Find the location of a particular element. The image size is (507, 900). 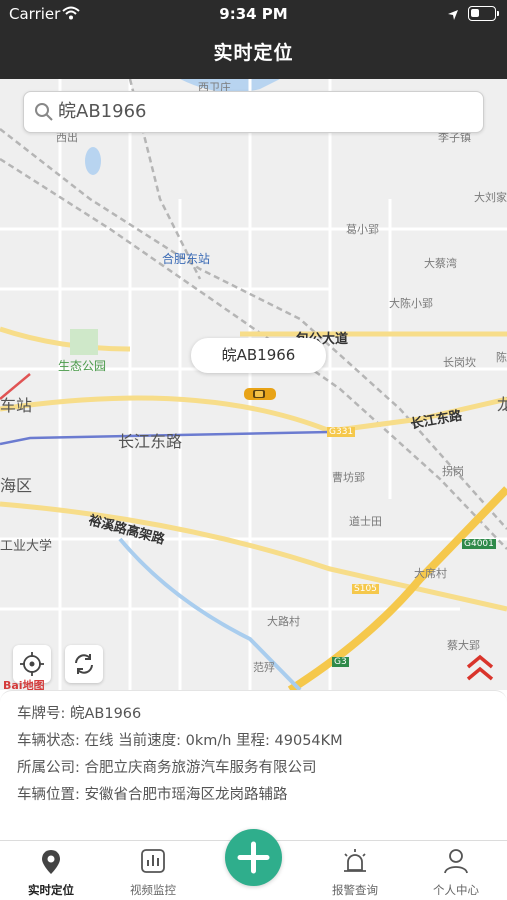

map-label: 曹坊郢 is located at coordinates (348, 477).